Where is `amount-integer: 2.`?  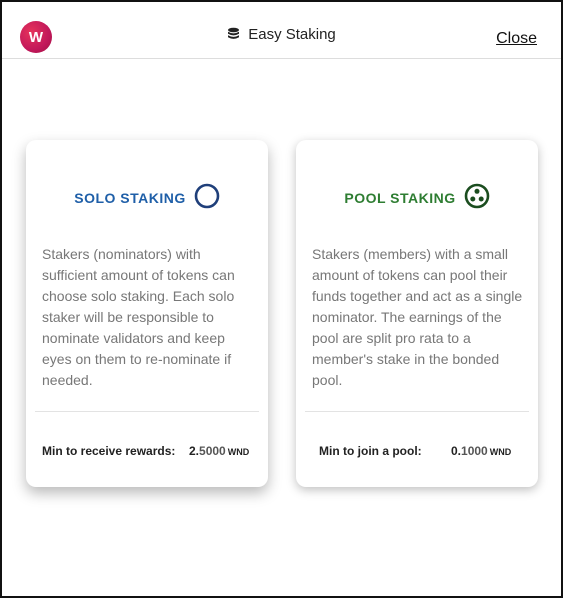 amount-integer: 2. is located at coordinates (194, 451).